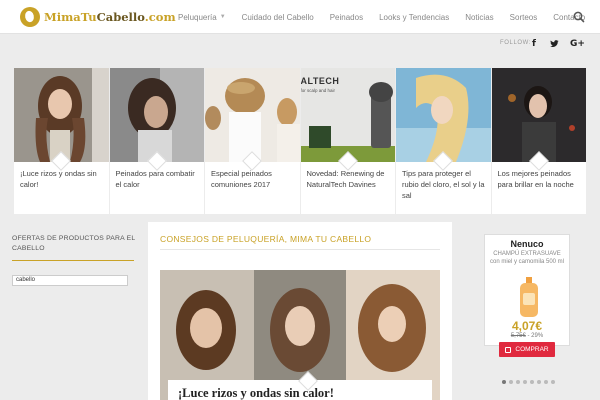 Image resolution: width=600 pixels, height=400 pixels. Describe the element at coordinates (300, 249) in the screenshot. I see `section-divider` at that location.